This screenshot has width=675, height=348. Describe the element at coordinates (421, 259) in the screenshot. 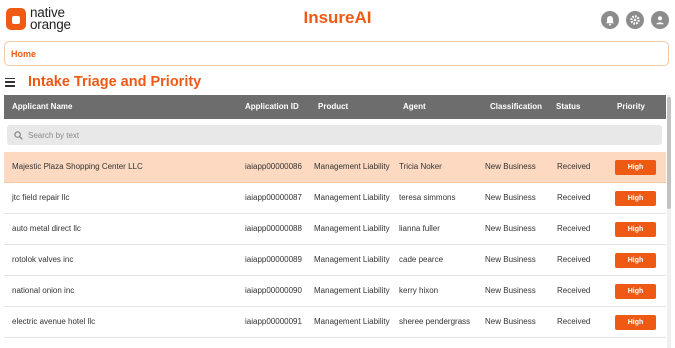

I see `cell-agent: cade pearce` at that location.